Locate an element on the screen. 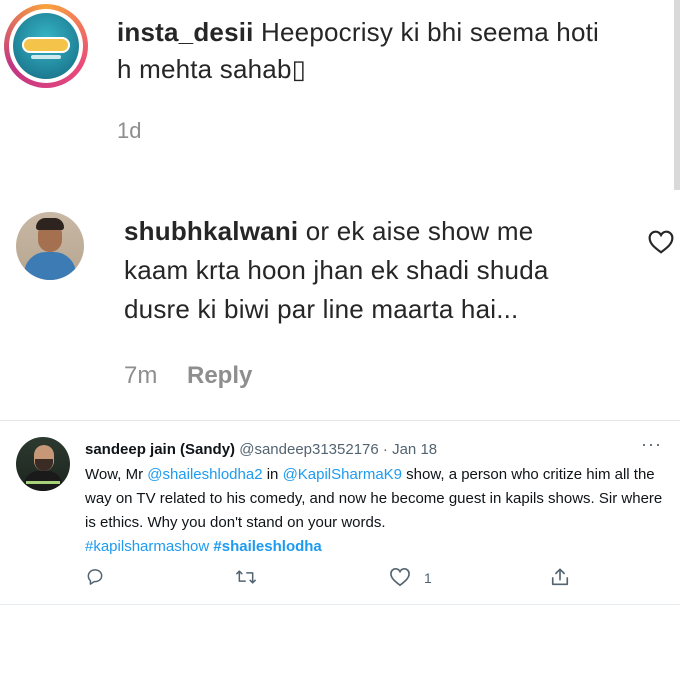 This screenshot has height=680, width=680. comment-1-line2: h mehta sahab▯ is located at coordinates (212, 69).